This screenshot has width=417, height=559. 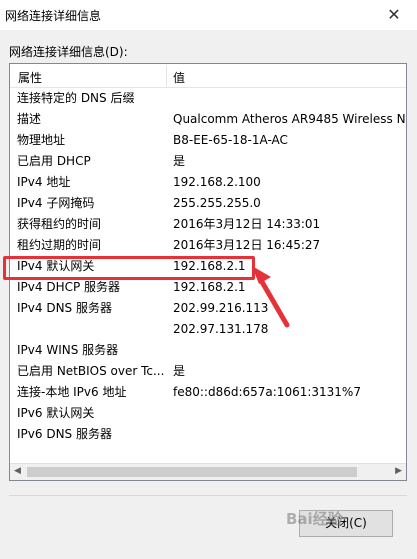 What do you see at coordinates (17, 471) in the screenshot?
I see `scroll-left-icon: ◀` at bounding box center [17, 471].